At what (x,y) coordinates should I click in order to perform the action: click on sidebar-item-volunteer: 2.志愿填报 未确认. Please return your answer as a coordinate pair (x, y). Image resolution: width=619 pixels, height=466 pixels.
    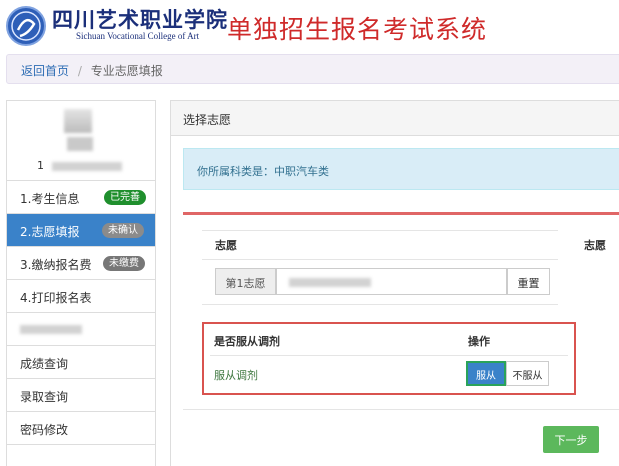
    Looking at the image, I should click on (81, 230).